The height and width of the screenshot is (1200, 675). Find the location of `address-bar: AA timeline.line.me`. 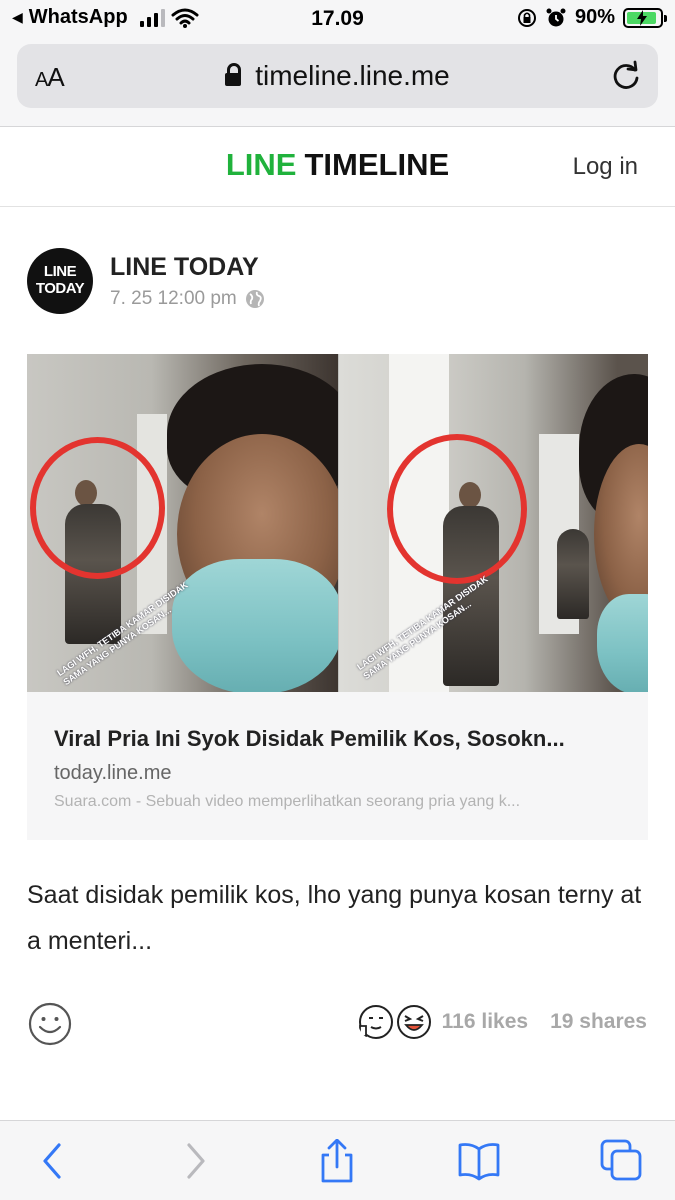

address-bar: AA timeline.line.me is located at coordinates (337, 76).